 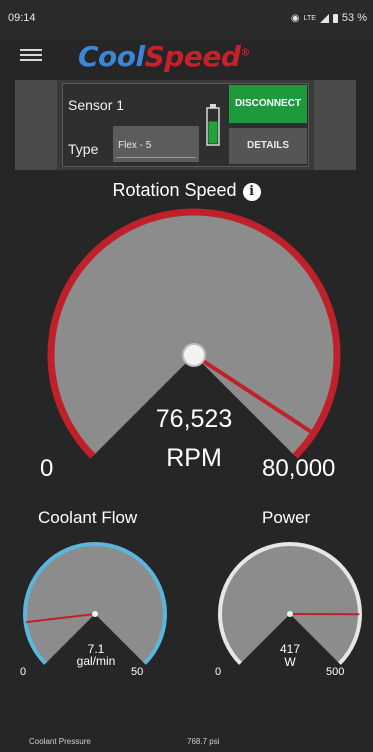 What do you see at coordinates (286, 517) in the screenshot?
I see `power-title: Power` at bounding box center [286, 517].